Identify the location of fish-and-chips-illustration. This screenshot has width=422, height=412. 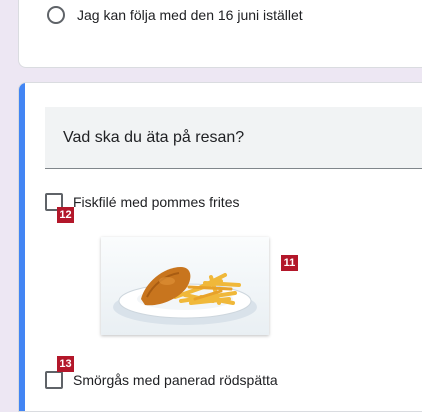
(185, 296).